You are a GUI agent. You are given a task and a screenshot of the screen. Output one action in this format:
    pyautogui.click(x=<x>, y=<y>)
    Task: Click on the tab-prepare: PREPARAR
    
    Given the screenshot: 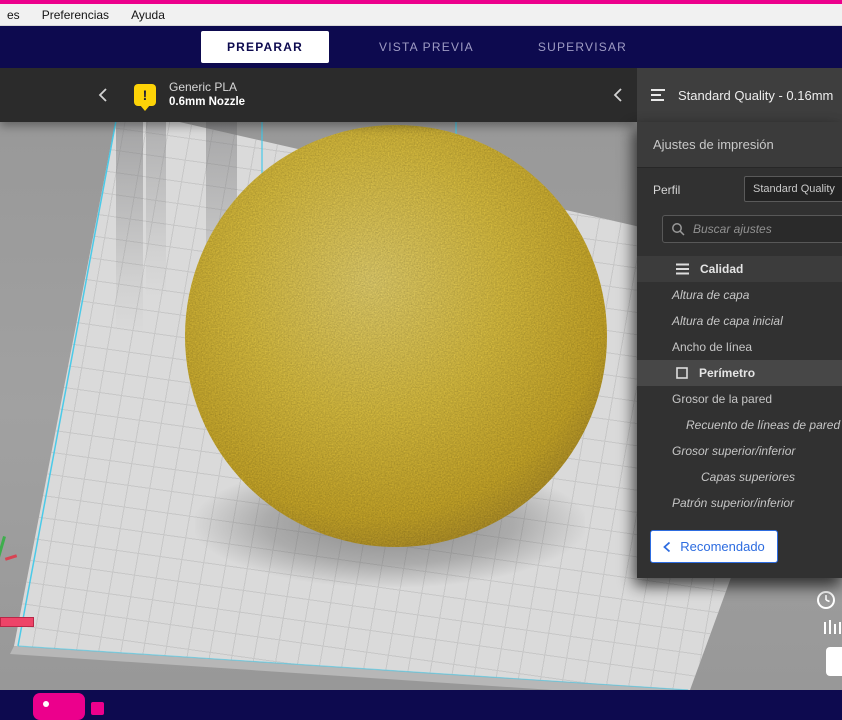 What is the action you would take?
    pyautogui.click(x=265, y=47)
    